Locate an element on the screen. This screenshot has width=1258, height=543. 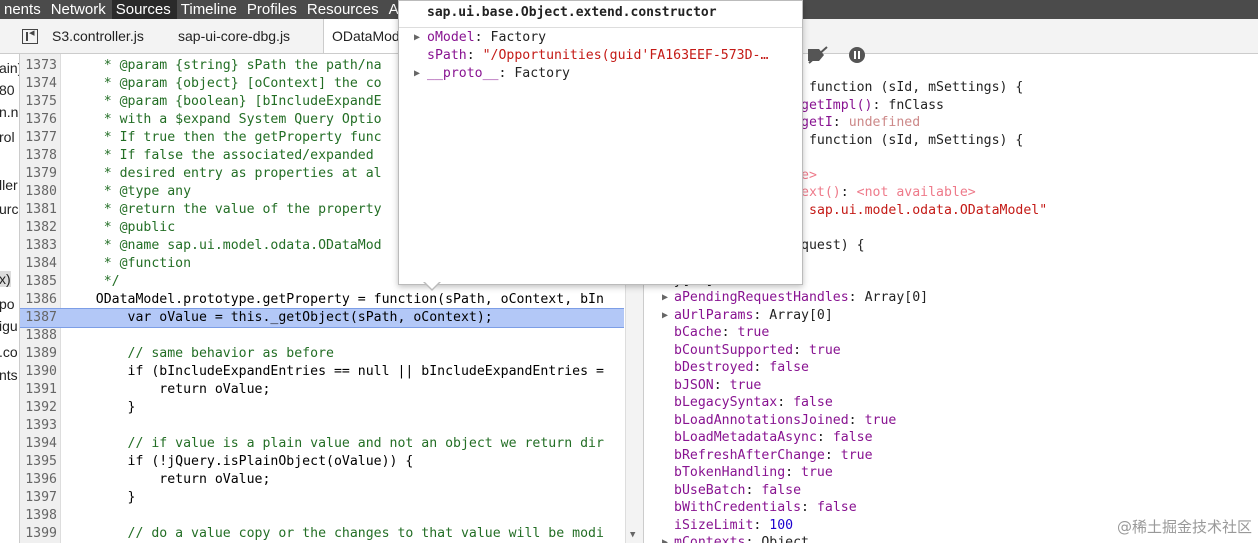
property-value: 100 is located at coordinates (781, 525).